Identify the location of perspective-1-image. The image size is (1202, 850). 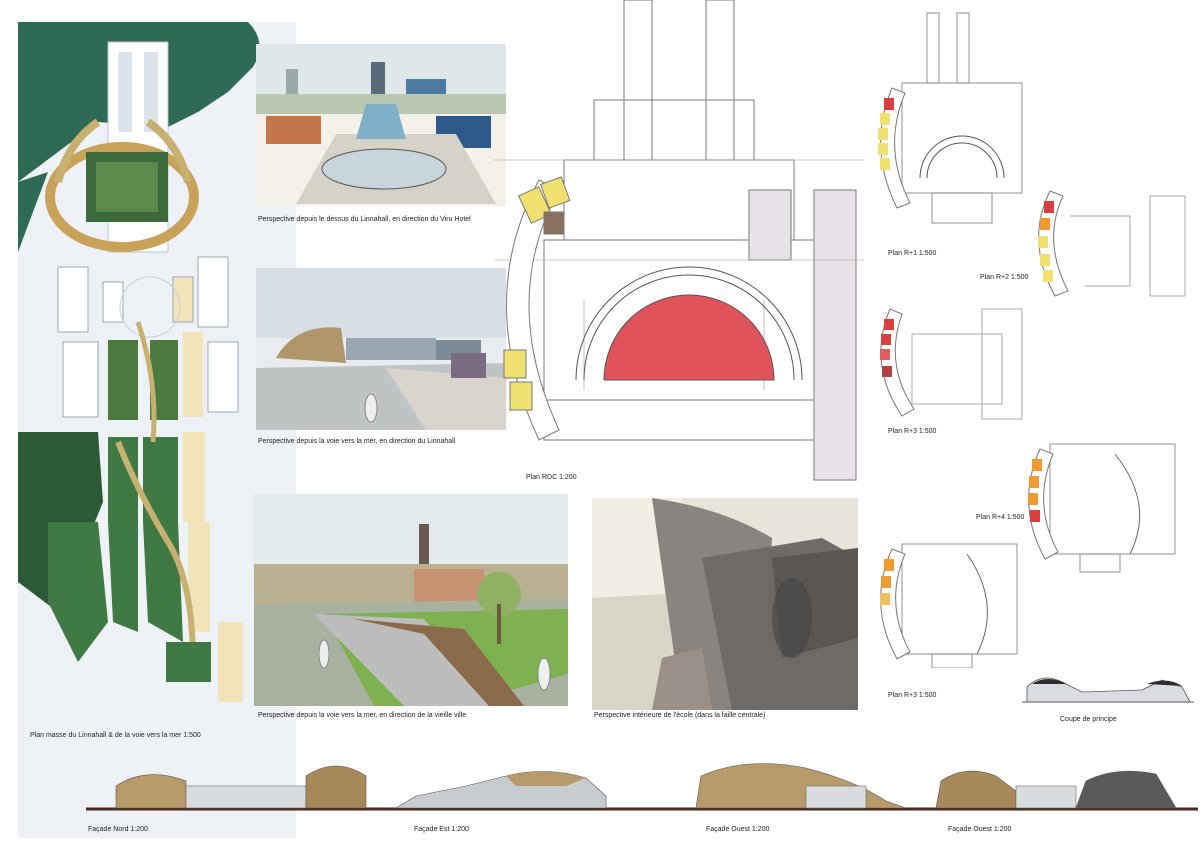
(381, 125).